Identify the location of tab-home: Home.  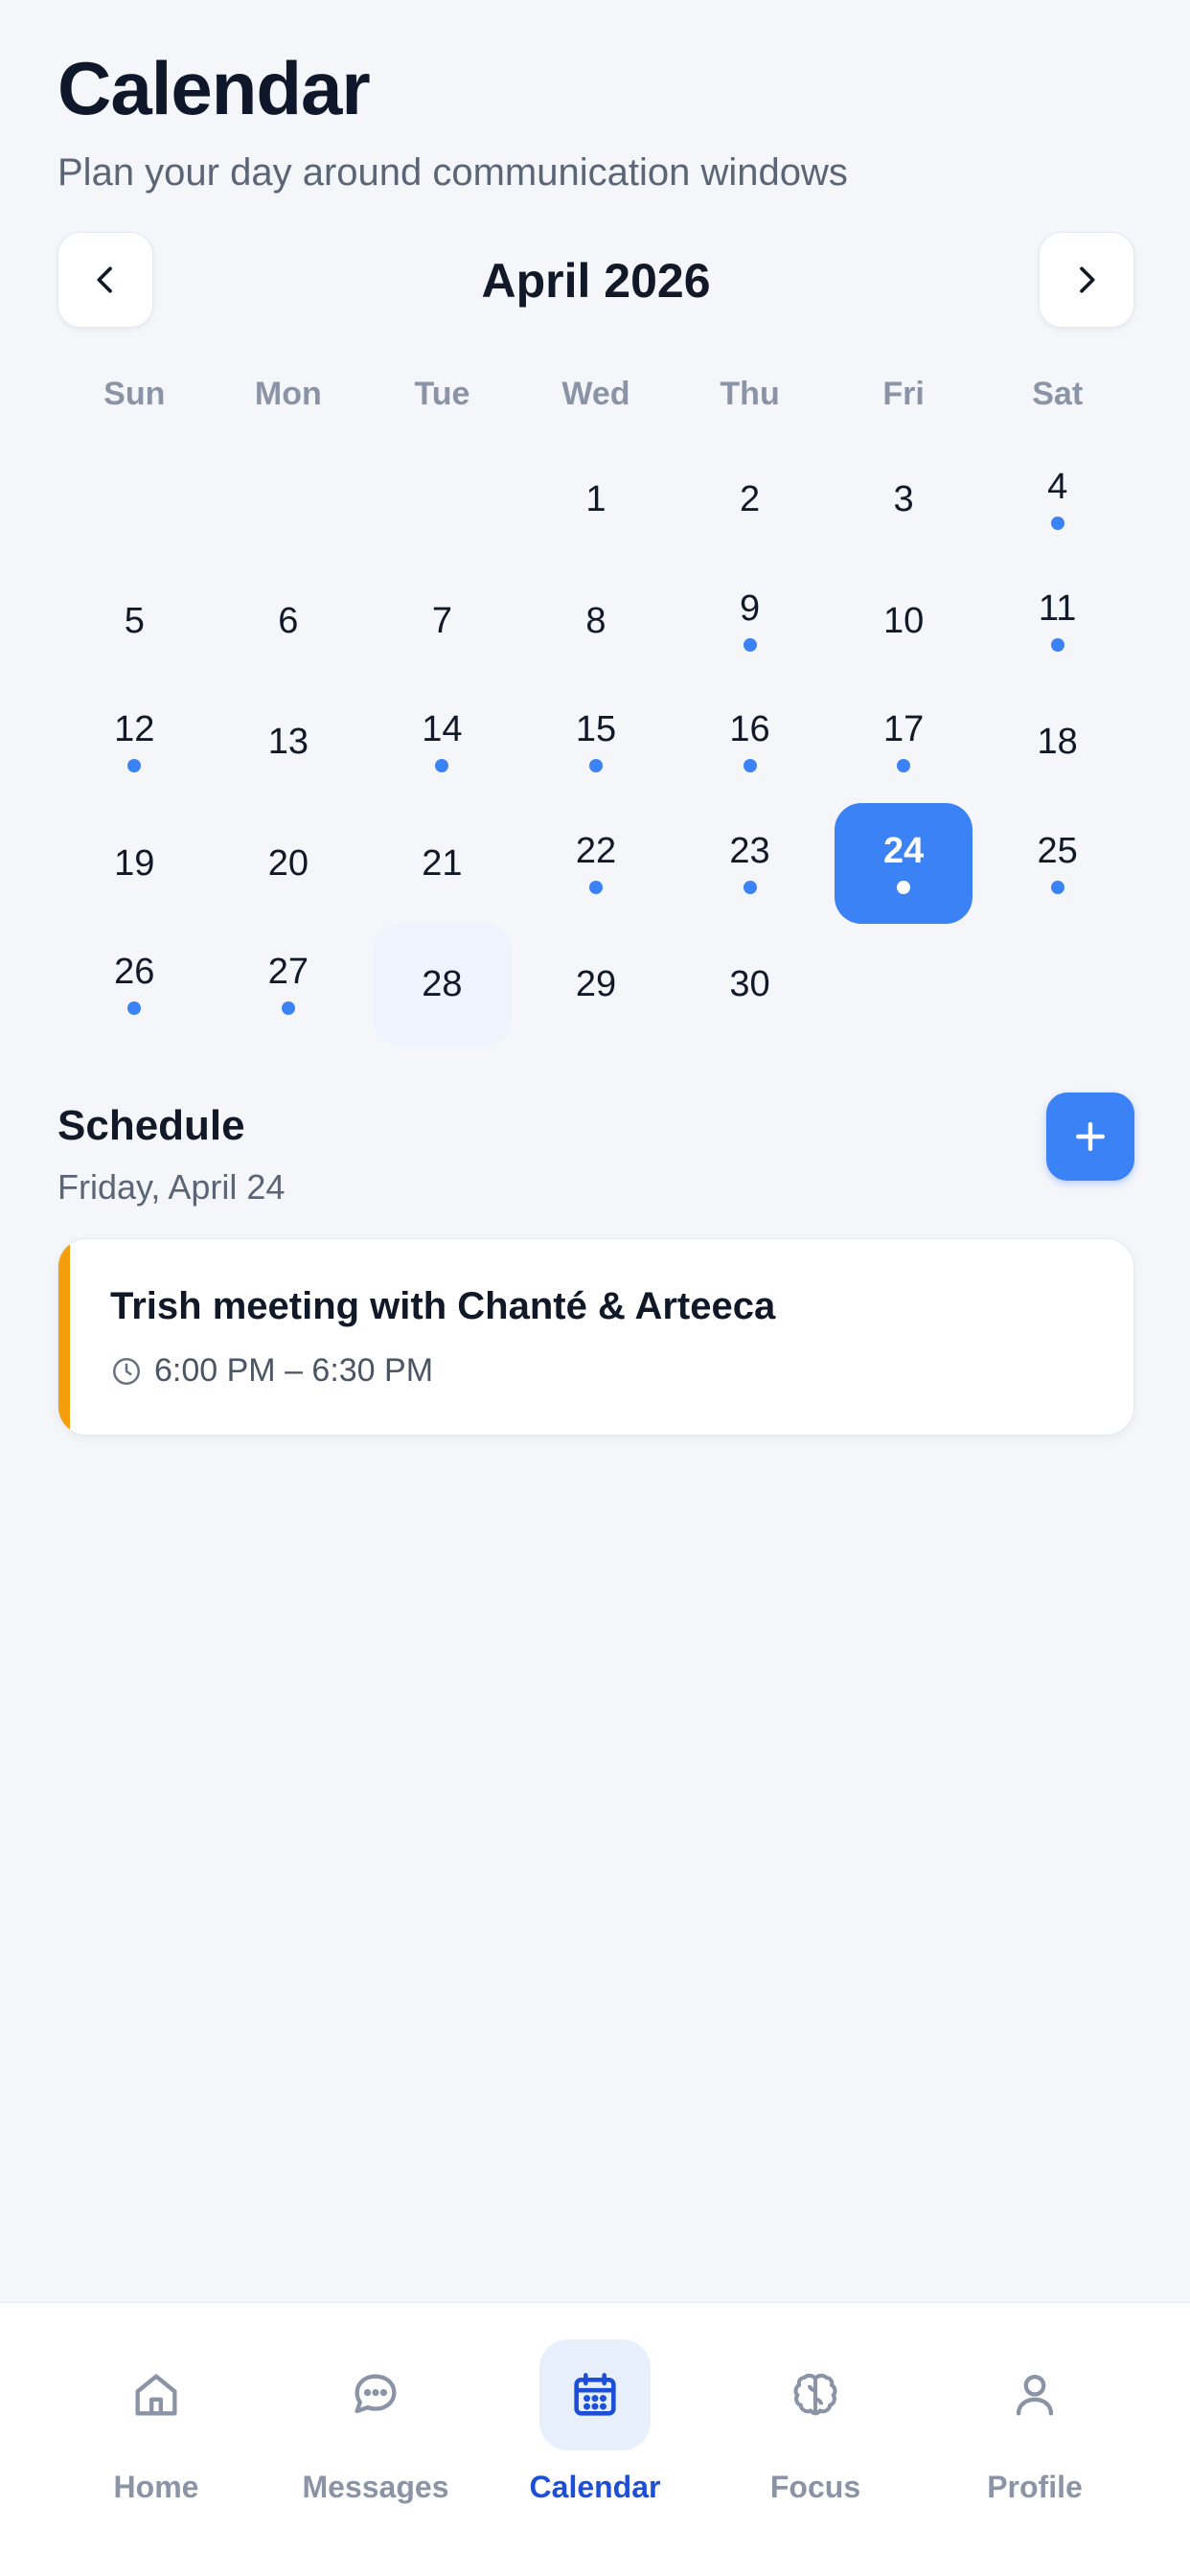
(156, 2422).